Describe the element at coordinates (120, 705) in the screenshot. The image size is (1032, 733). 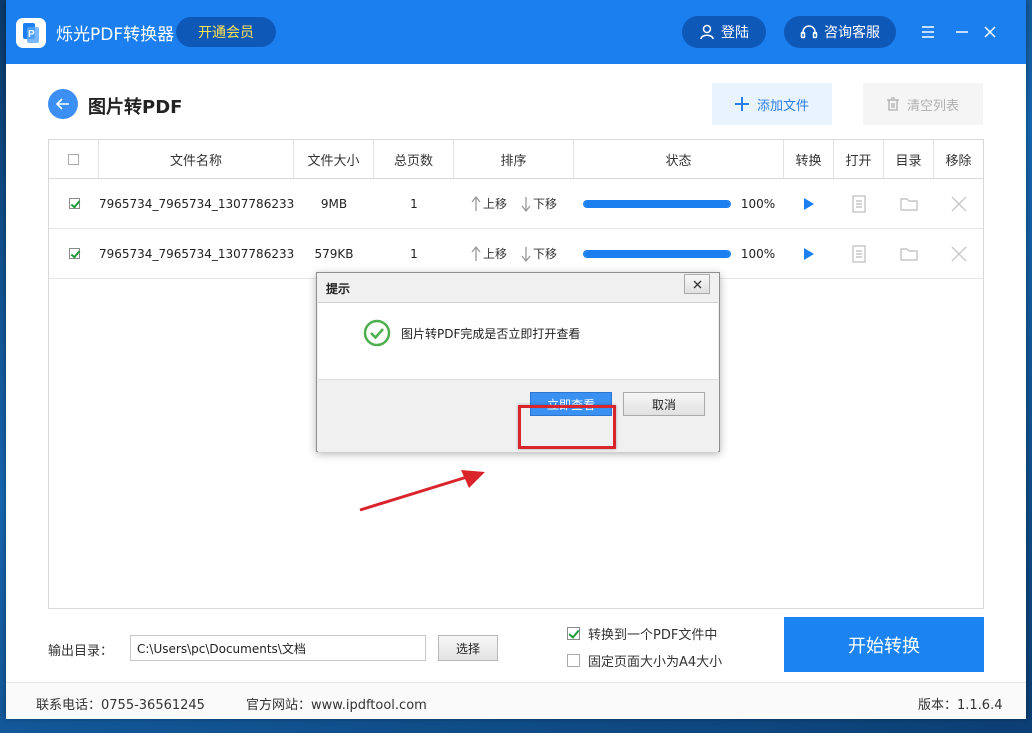
I see `contact-phone: 联系电话：0755-36561245` at that location.